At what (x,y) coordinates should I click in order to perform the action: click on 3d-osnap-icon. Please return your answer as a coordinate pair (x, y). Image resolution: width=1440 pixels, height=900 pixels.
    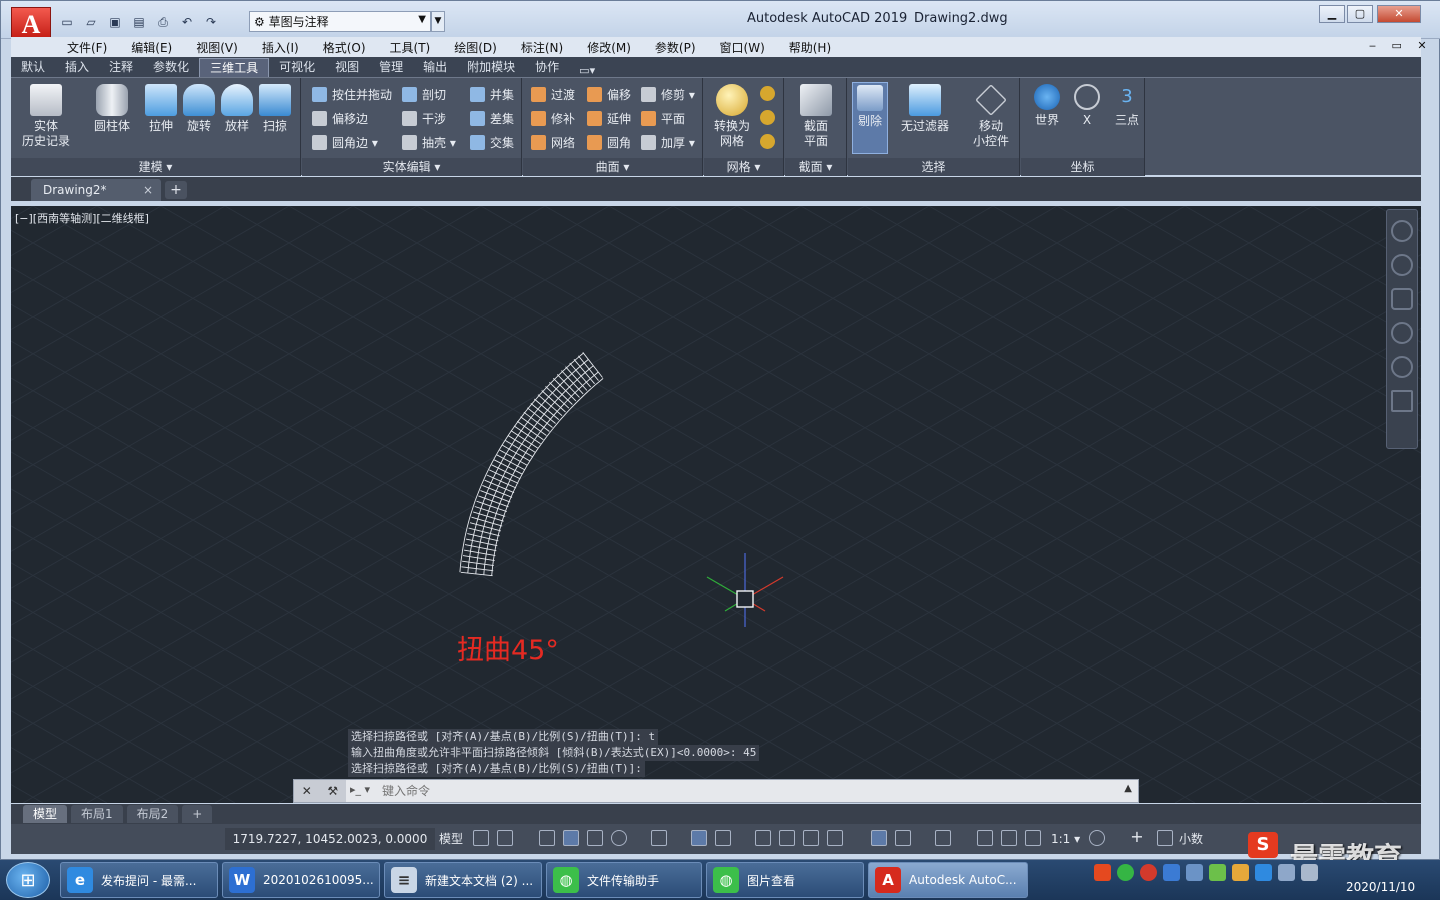
    Looking at the image, I should click on (835, 838).